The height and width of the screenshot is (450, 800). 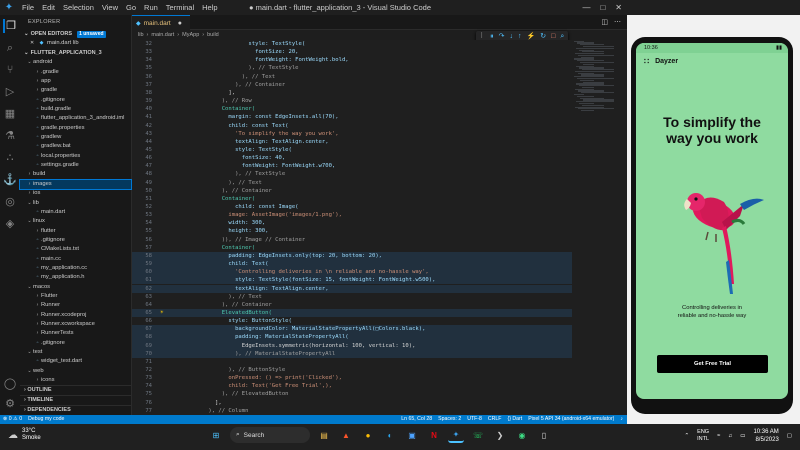 I want to click on tree-file: ▫ settings.gradle, so click(x=75, y=165).